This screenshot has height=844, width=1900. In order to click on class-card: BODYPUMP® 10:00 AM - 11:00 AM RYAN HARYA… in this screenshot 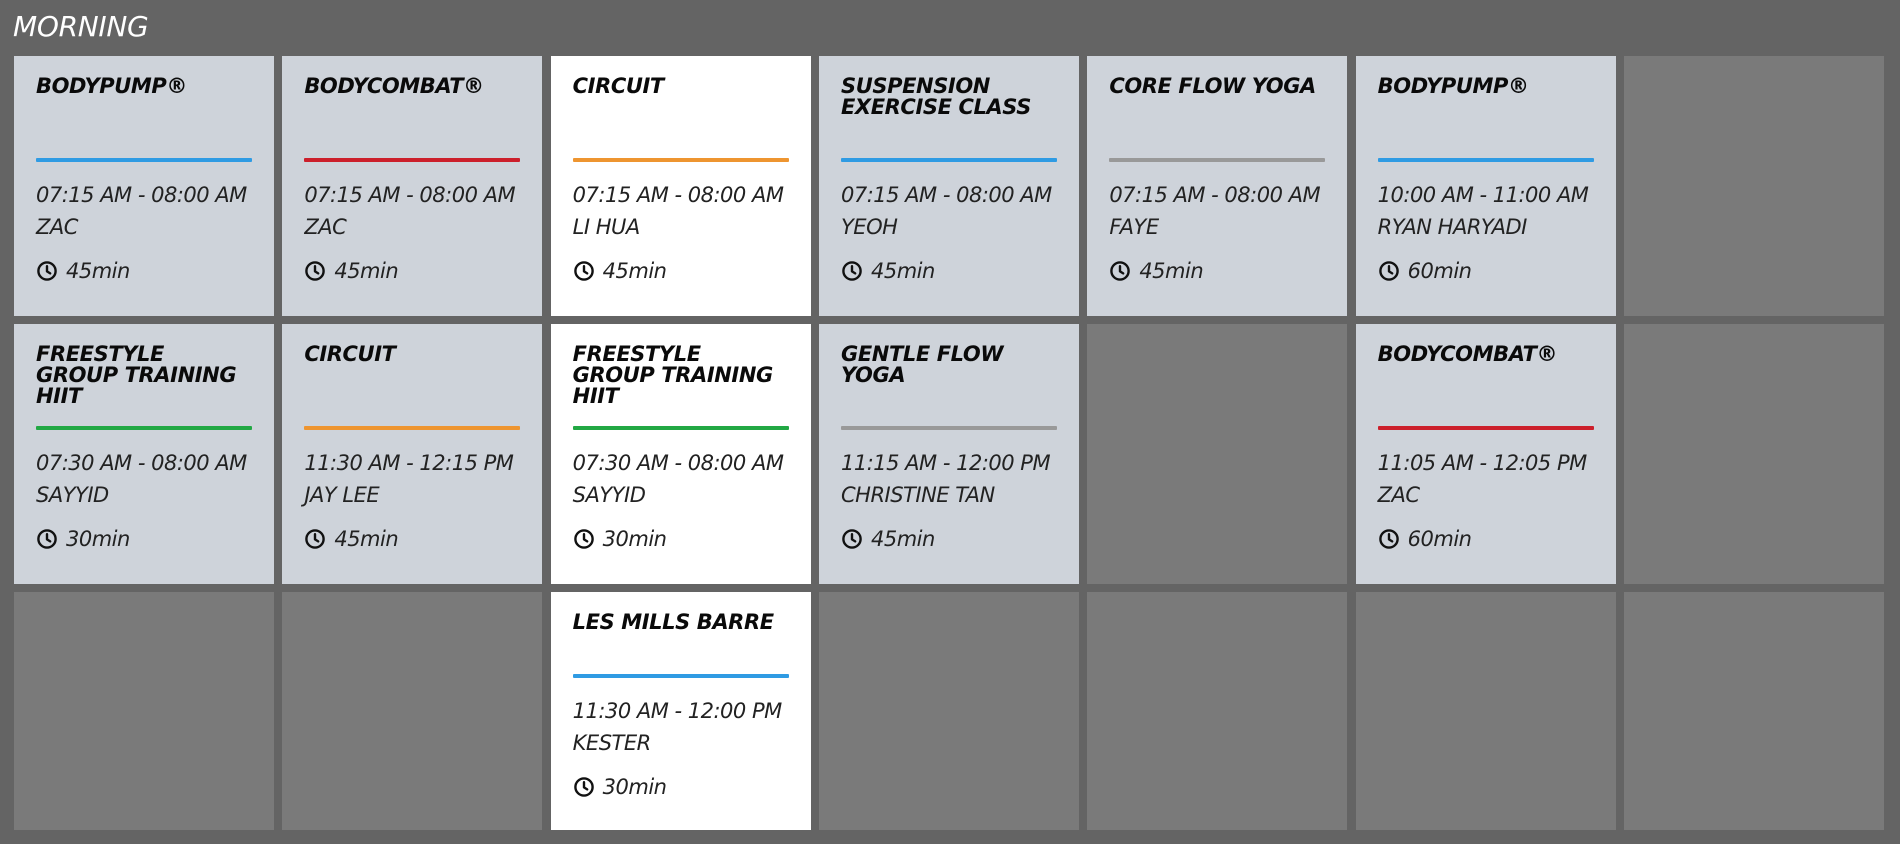, I will do `click(1485, 186)`.